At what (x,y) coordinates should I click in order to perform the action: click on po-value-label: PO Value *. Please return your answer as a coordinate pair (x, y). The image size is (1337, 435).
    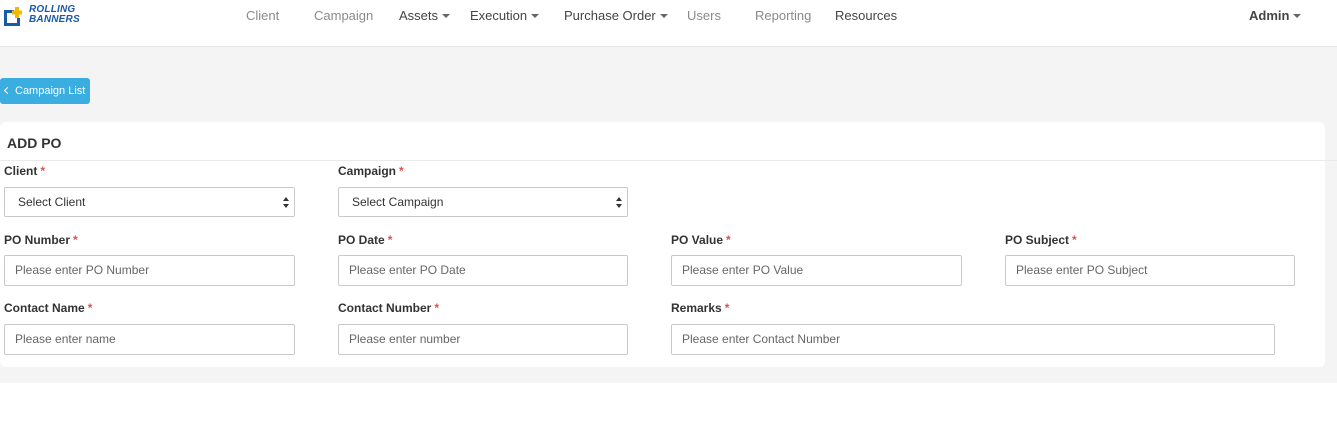
    Looking at the image, I should click on (701, 240).